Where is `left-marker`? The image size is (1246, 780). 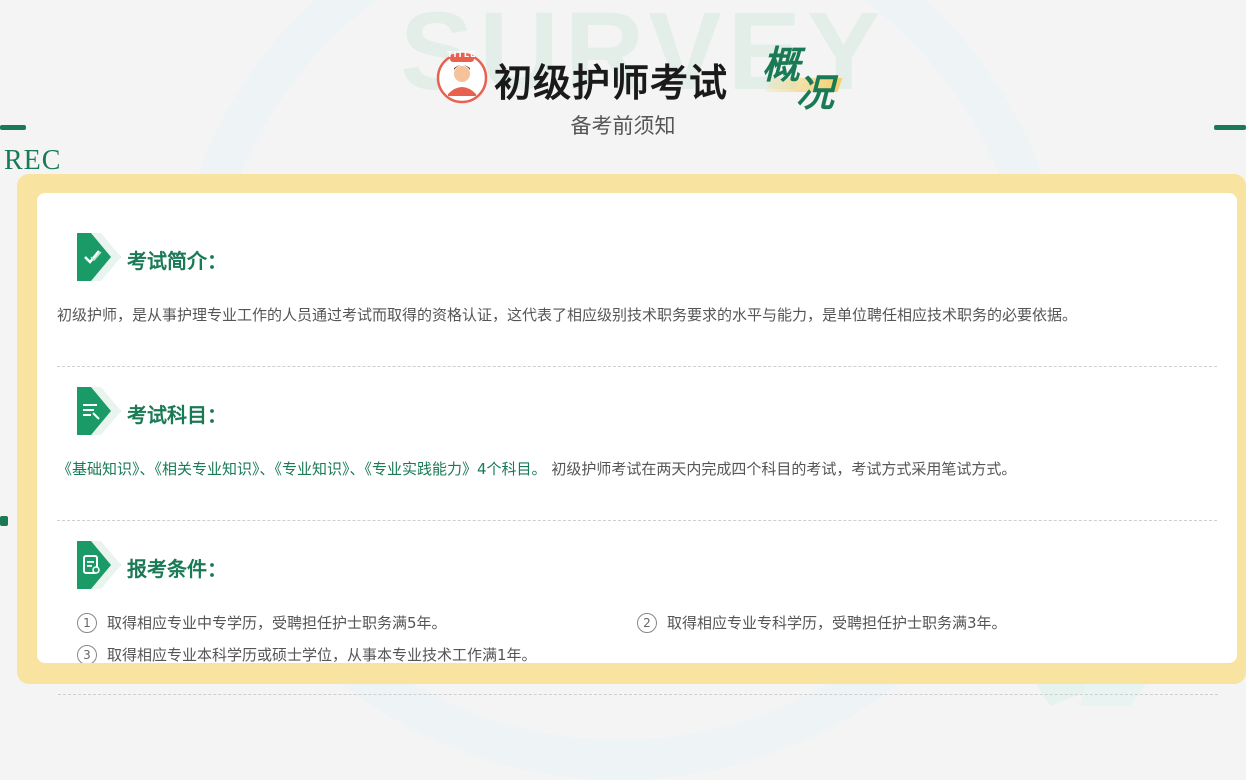
left-marker is located at coordinates (4, 521).